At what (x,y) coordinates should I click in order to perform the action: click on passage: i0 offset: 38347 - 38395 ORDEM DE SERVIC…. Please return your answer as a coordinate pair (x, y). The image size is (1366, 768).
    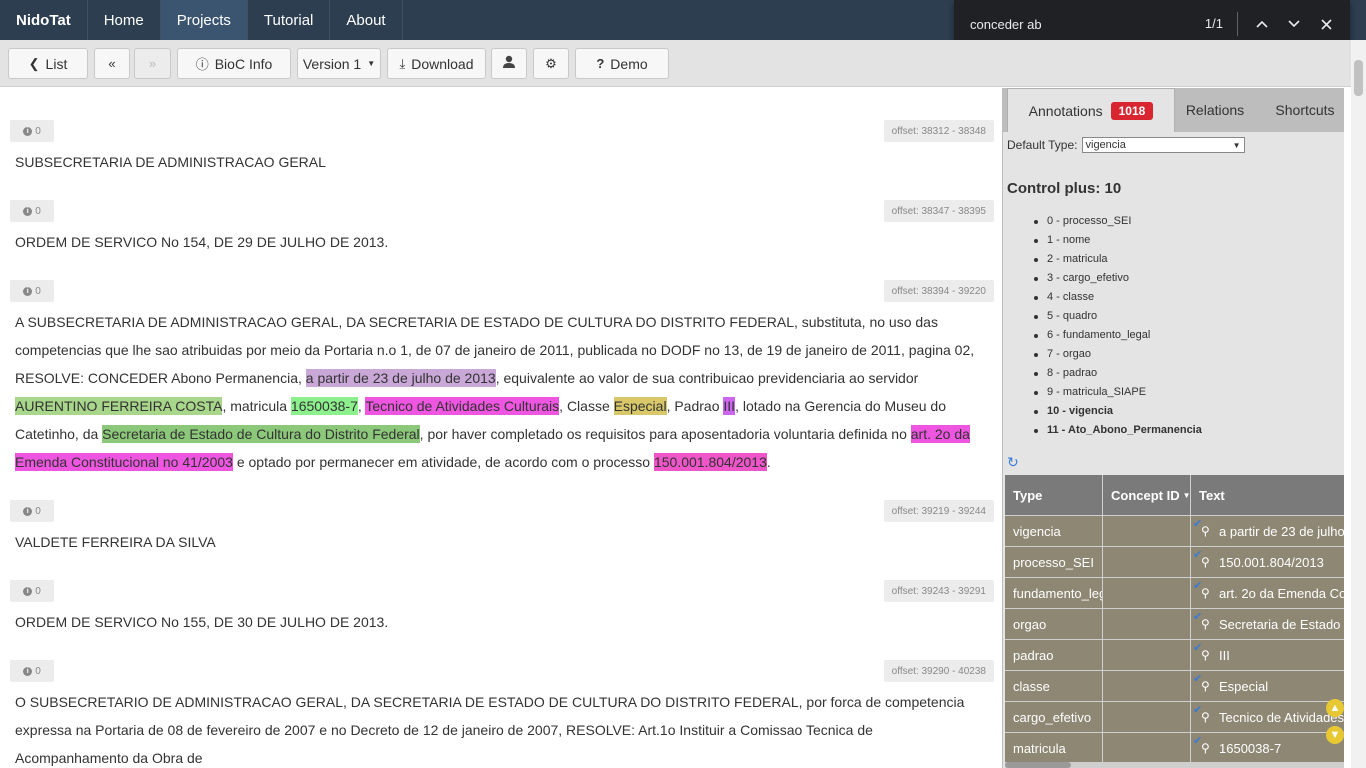
    Looking at the image, I should click on (501, 228).